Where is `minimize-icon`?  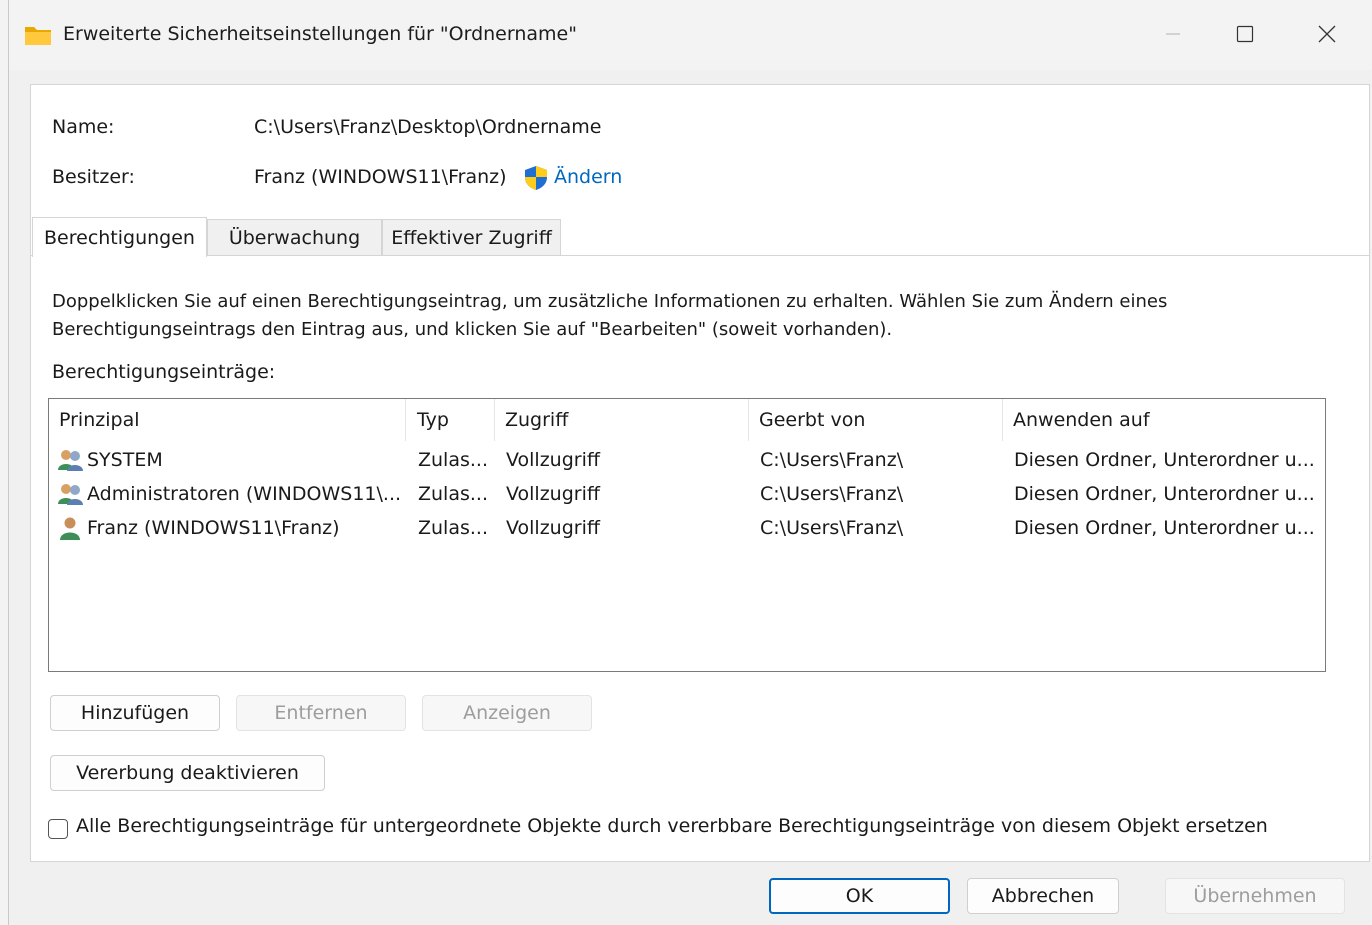
minimize-icon is located at coordinates (1173, 34).